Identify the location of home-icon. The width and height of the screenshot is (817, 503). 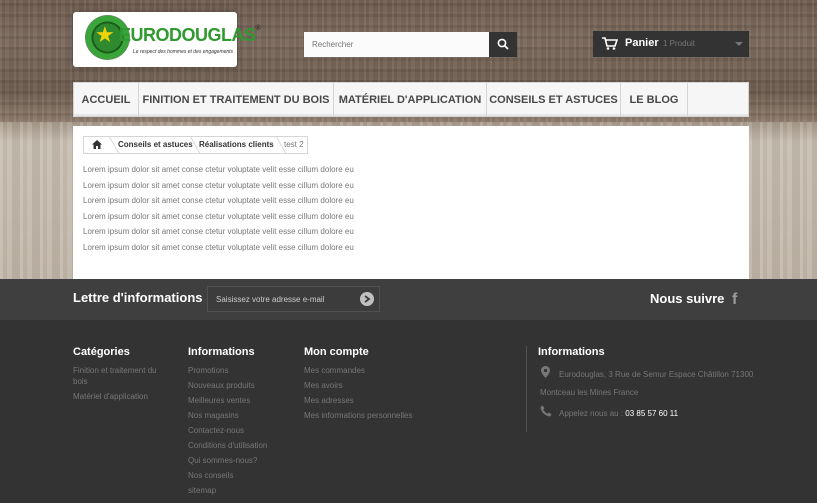
(97, 144).